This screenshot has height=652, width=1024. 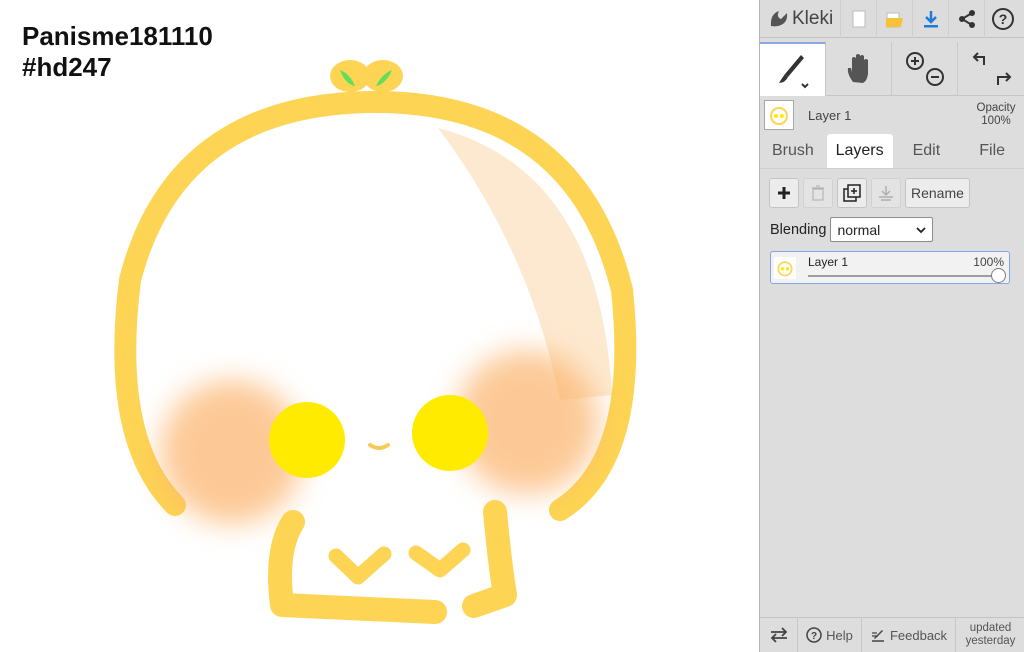 I want to click on help-link: ? Help, so click(x=830, y=635).